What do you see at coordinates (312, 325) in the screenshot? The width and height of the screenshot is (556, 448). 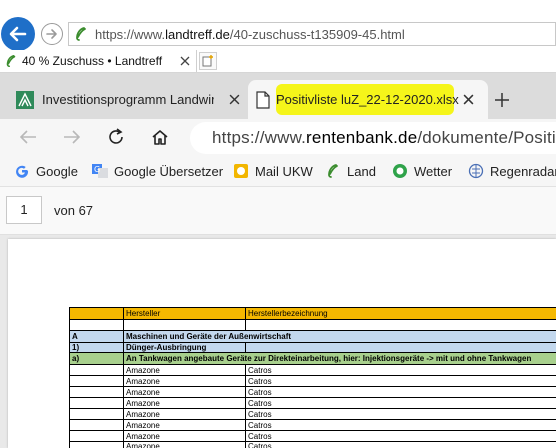 I see `table-row-empty` at bounding box center [312, 325].